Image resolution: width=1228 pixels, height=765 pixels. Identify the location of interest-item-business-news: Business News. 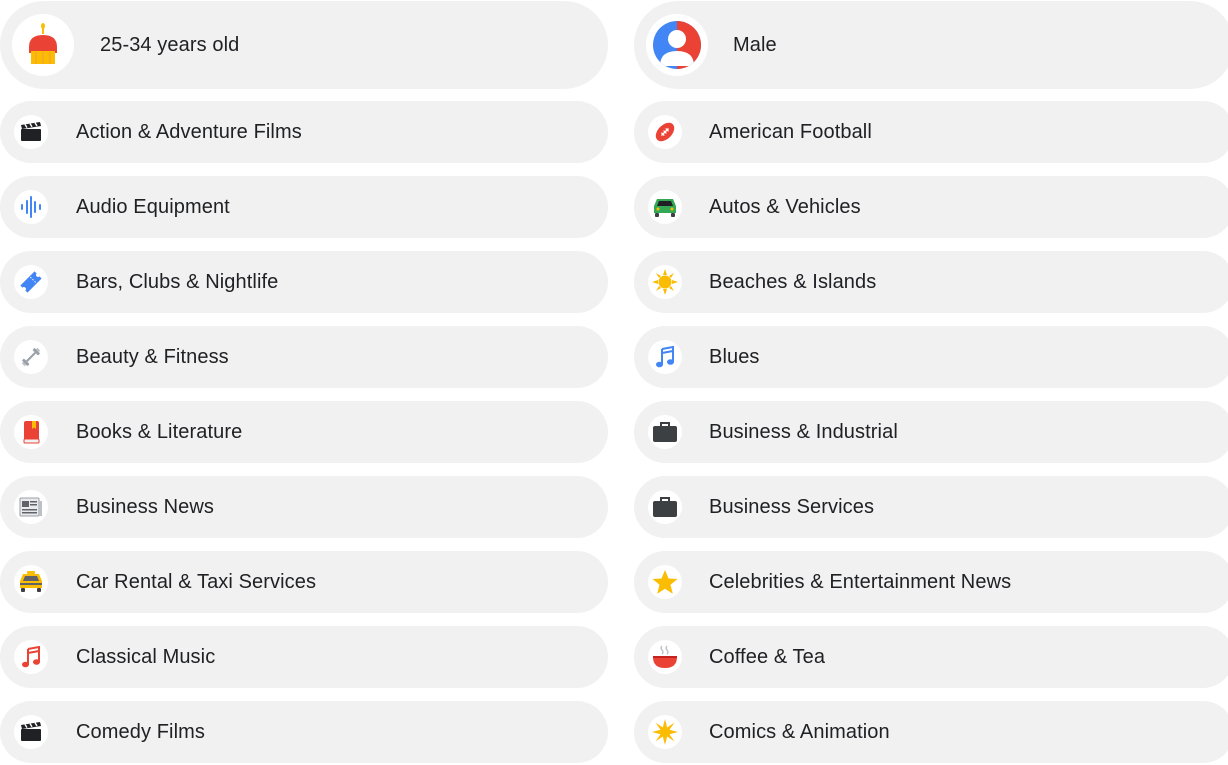
(304, 507).